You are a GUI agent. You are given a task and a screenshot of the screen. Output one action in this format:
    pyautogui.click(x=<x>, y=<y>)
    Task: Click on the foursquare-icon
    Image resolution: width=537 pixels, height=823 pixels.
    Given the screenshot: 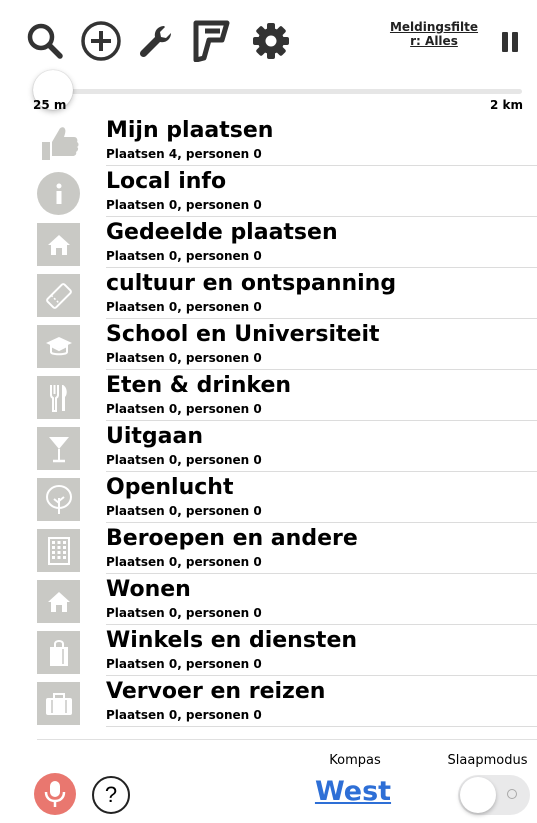 What is the action you would take?
    pyautogui.click(x=211, y=41)
    